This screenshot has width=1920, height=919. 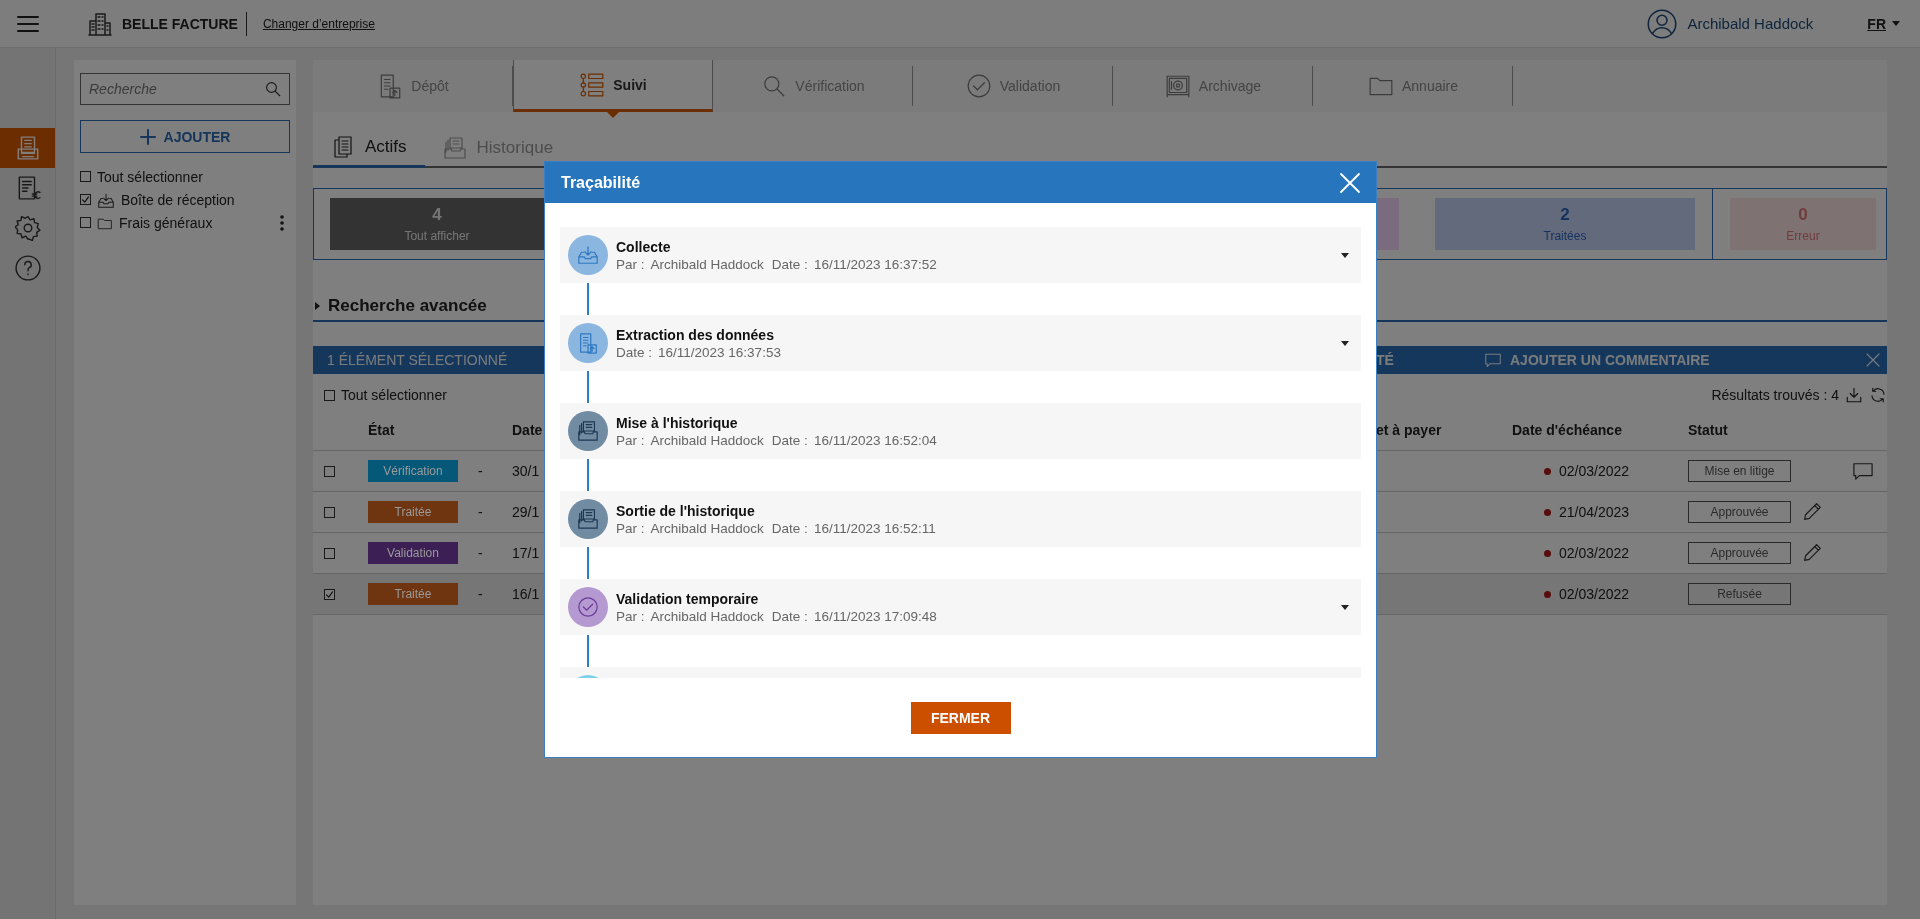 I want to click on event-details: Par : Archibald Haddock Date : 16/11/2023 16:52:11, so click(x=776, y=528).